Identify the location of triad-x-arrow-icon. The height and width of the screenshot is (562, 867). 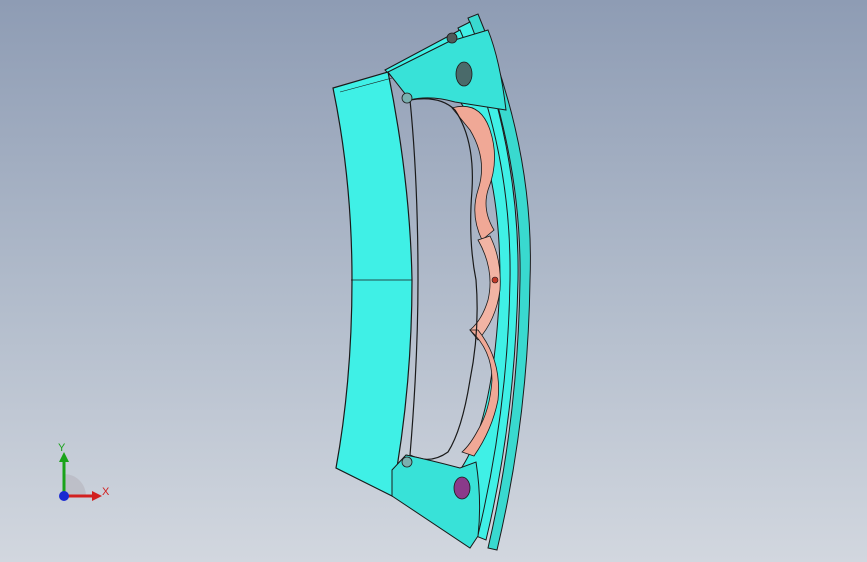
(97, 496).